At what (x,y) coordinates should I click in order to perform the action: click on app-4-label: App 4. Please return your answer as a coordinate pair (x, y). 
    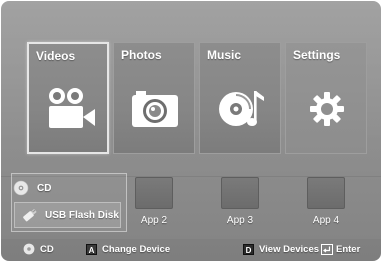
    Looking at the image, I should click on (326, 220).